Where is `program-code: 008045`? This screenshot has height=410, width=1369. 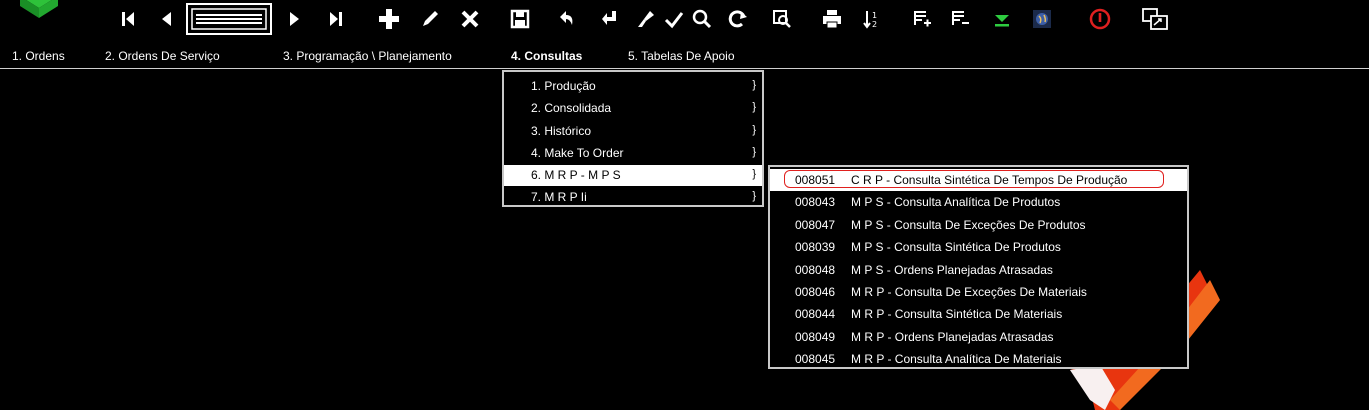
program-code: 008045 is located at coordinates (815, 359).